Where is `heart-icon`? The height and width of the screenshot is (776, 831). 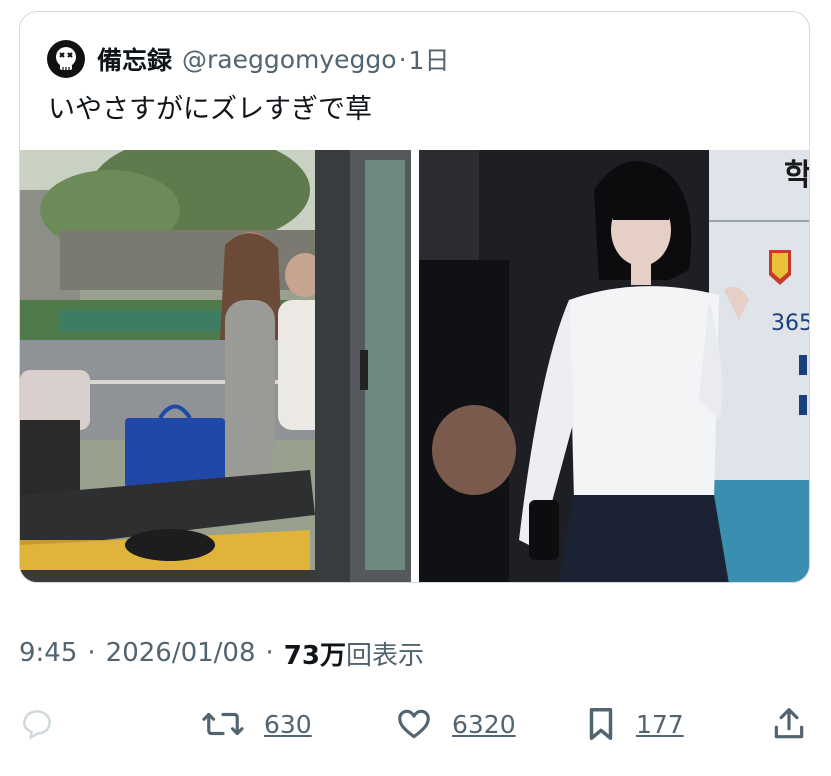
heart-icon is located at coordinates (414, 724).